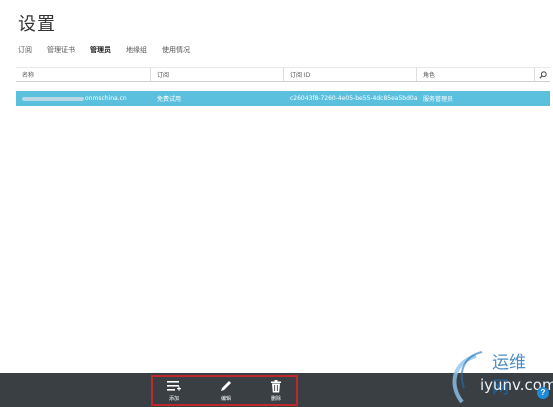  What do you see at coordinates (543, 393) in the screenshot?
I see `help-button: ?` at bounding box center [543, 393].